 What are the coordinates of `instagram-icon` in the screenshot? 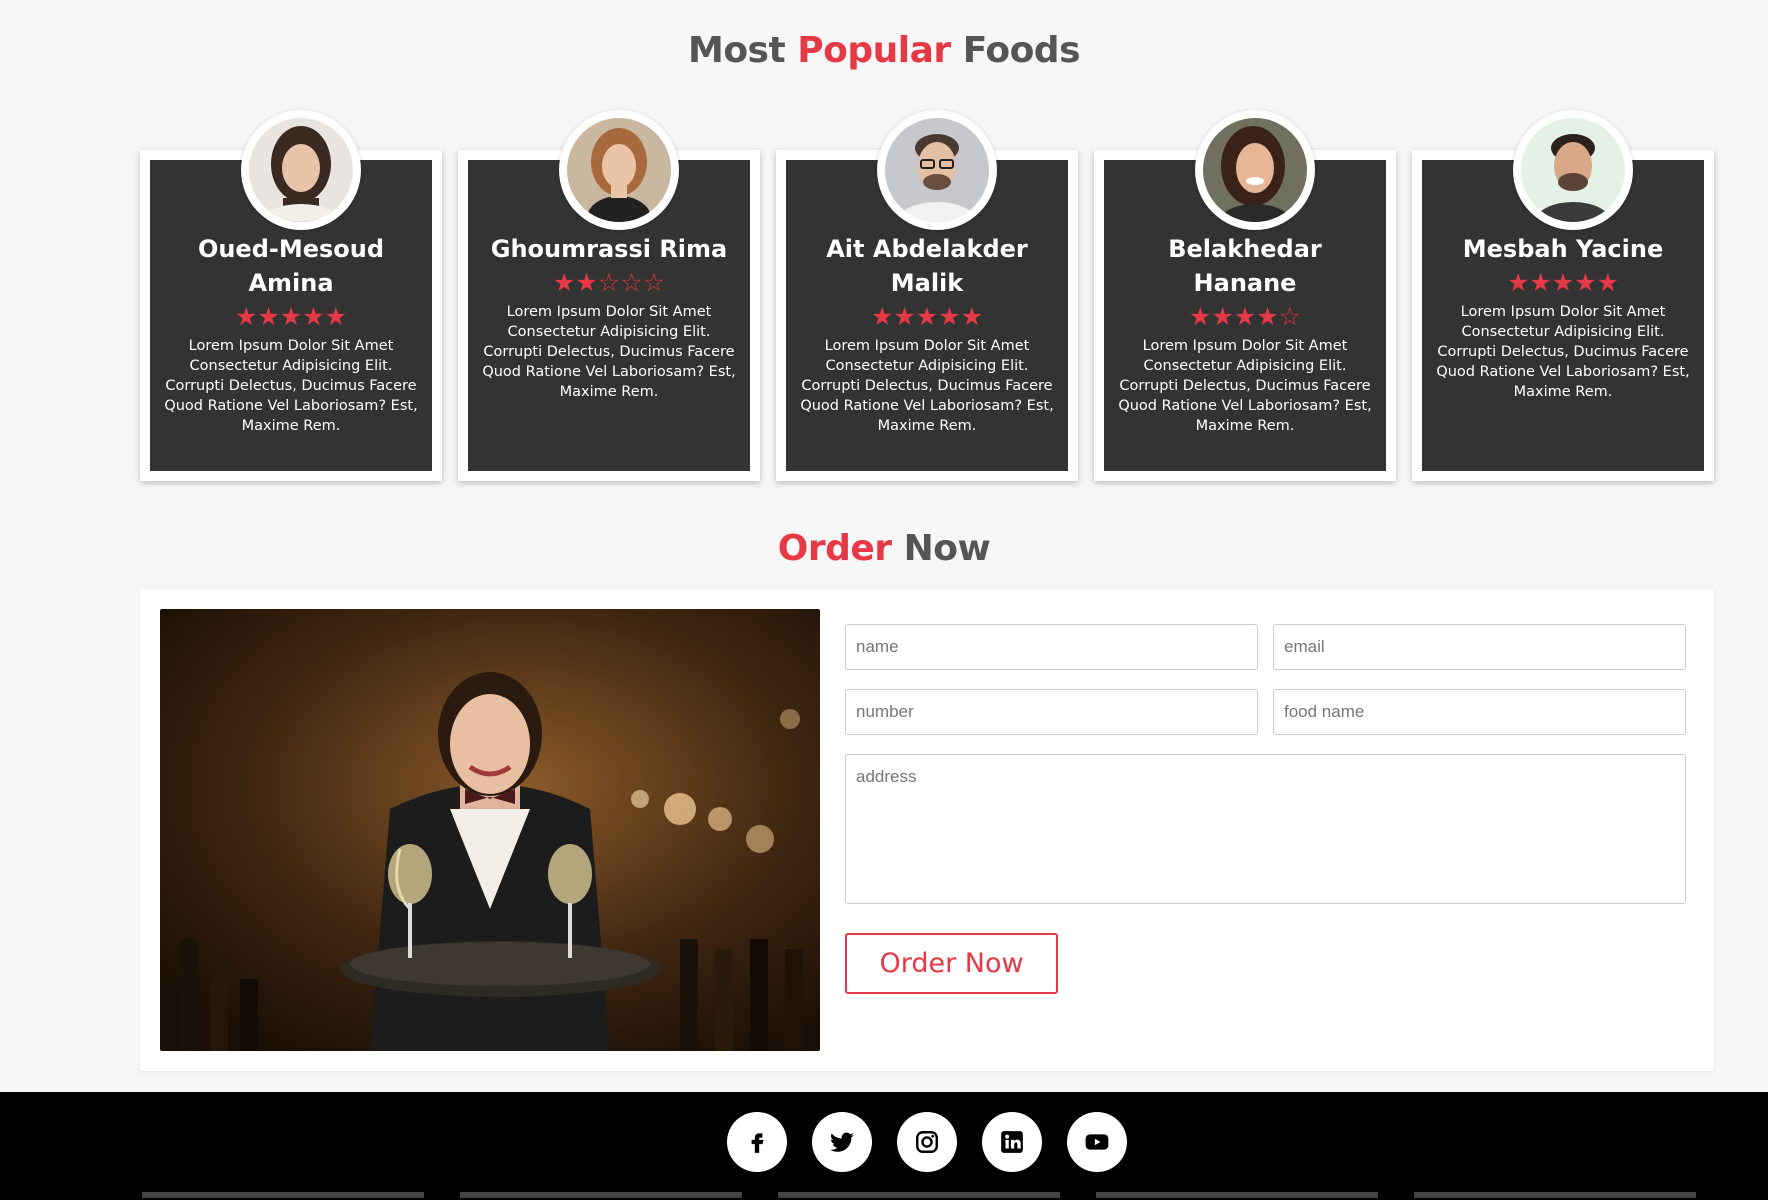 It's located at (927, 1142).